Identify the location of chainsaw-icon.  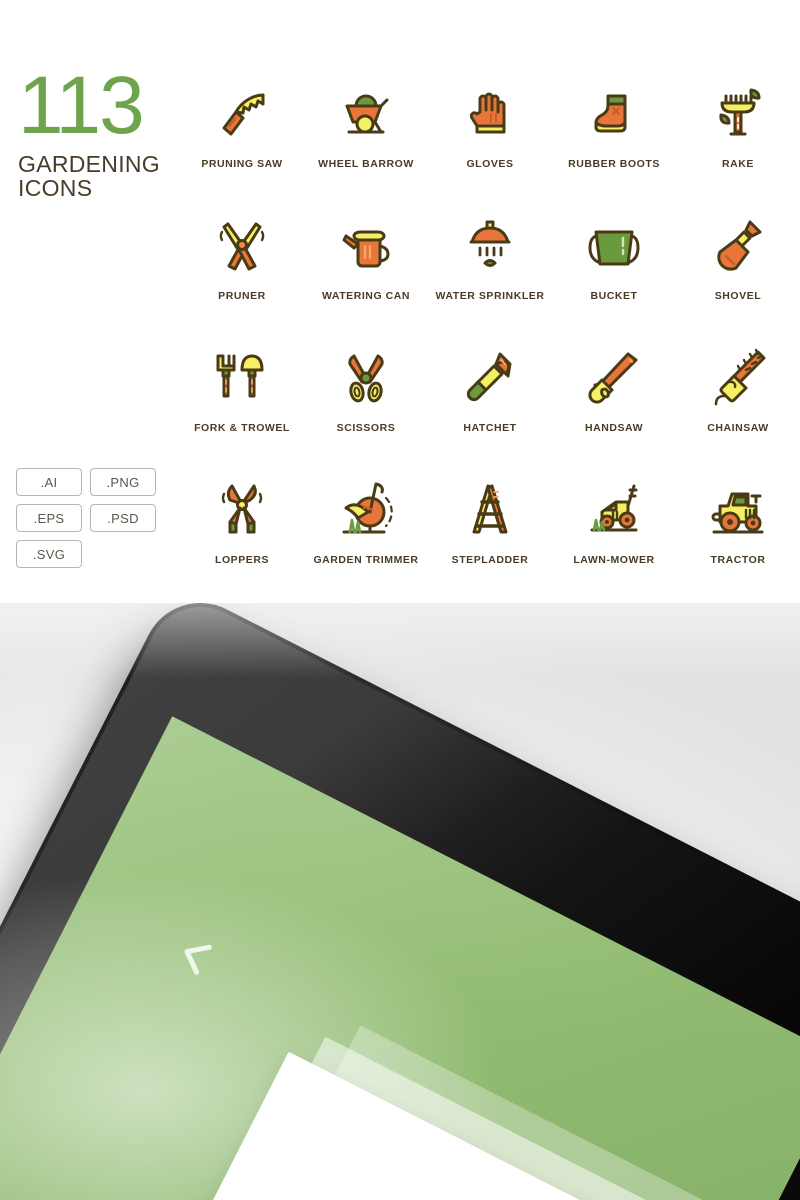
(738, 378).